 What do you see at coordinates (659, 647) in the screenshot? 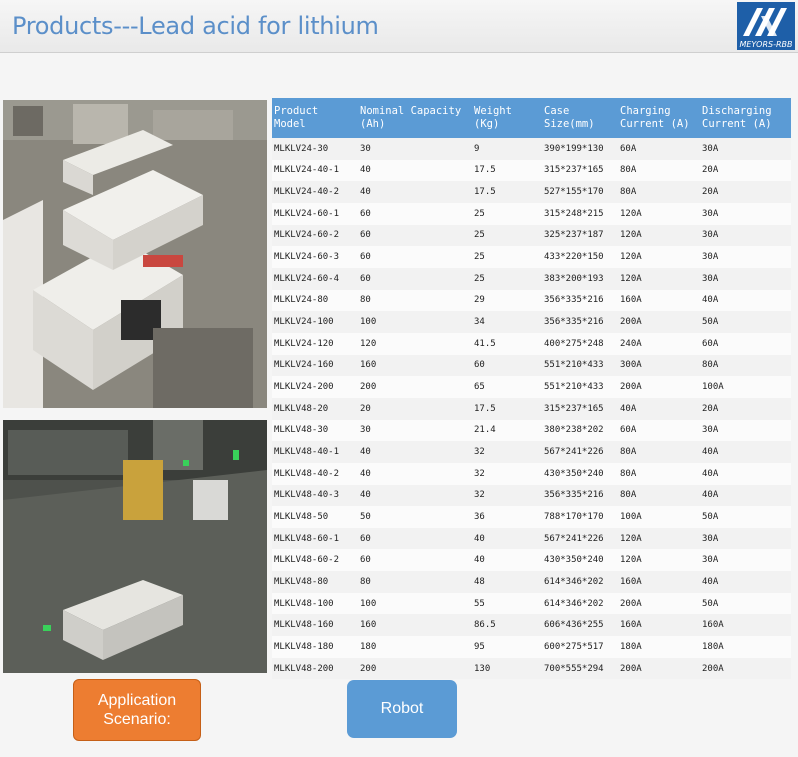
I see `charging-current-cell: 180A` at bounding box center [659, 647].